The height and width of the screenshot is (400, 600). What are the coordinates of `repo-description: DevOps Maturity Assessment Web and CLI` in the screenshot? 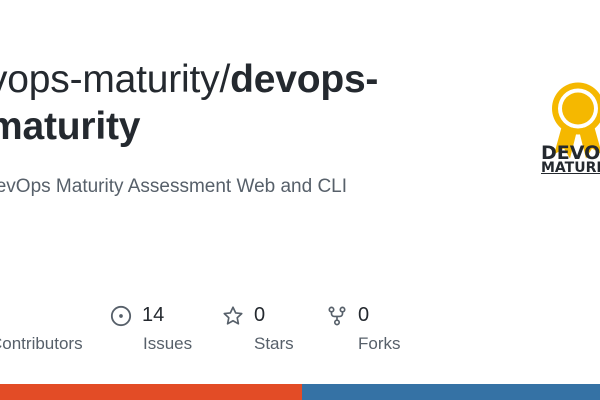 It's located at (174, 186).